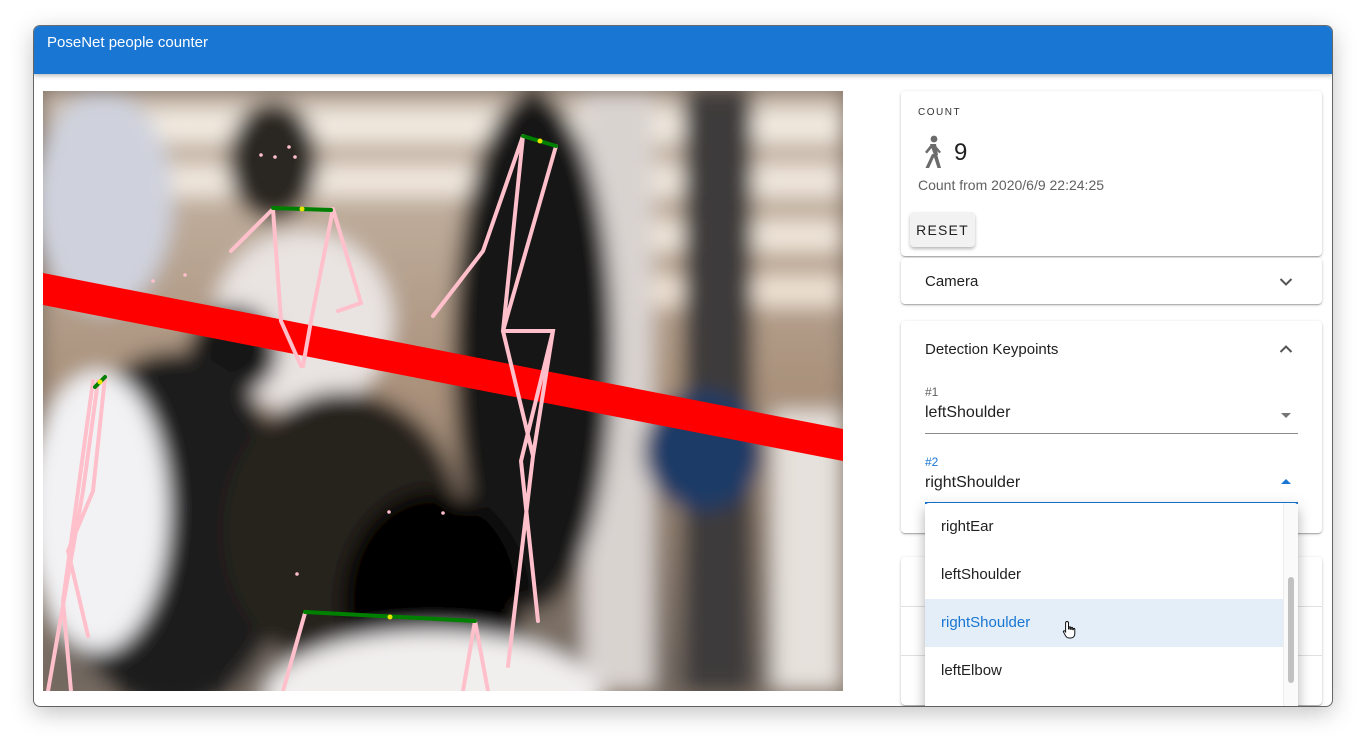 This screenshot has width=1366, height=748. I want to click on menu-item-label: rightShoulder, so click(986, 622).